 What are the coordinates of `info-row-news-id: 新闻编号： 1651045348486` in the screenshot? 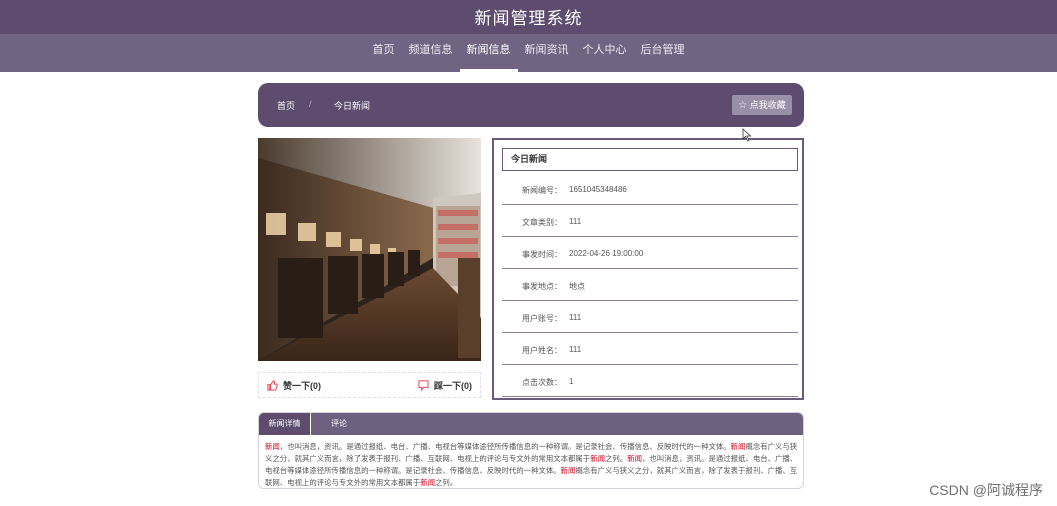 It's located at (650, 189).